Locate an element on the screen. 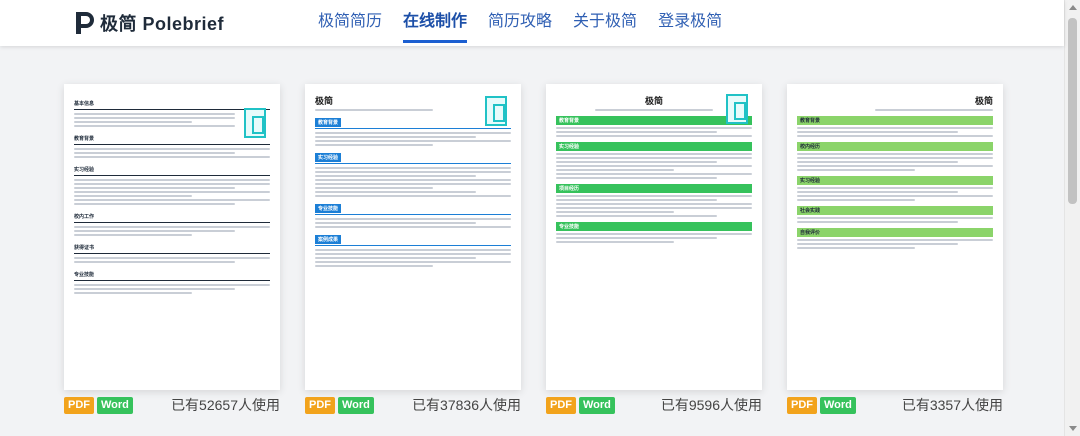  nav-item-login: 登录极简 is located at coordinates (690, 23).